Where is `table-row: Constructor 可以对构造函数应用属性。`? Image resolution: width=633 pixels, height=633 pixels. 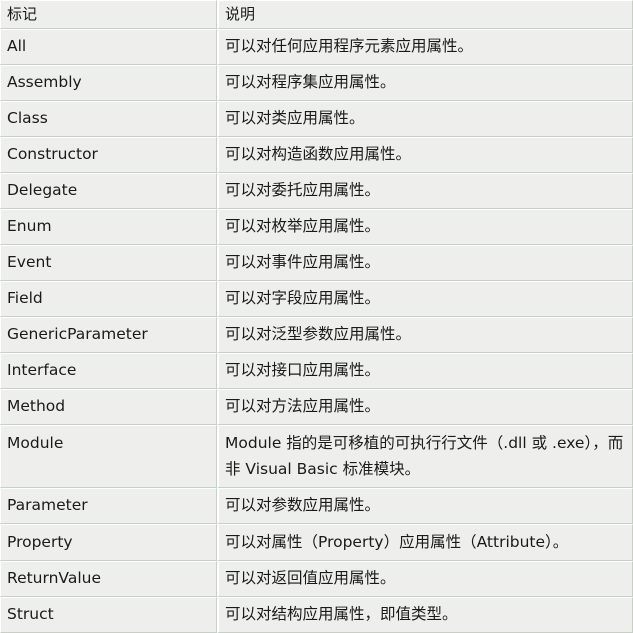 table-row: Constructor 可以对构造函数应用属性。 is located at coordinates (316, 155).